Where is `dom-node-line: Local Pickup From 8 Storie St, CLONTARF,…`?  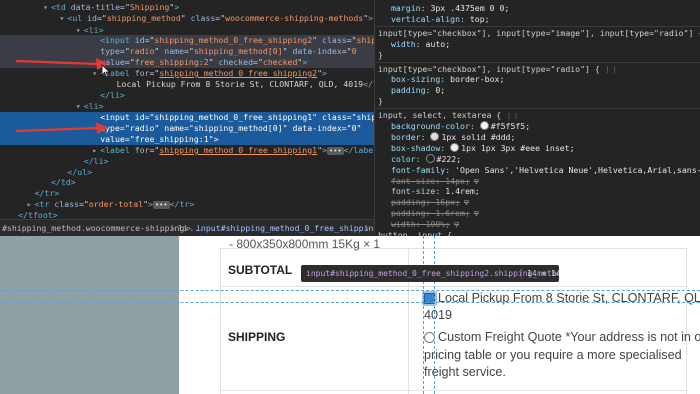 dom-node-line: Local Pickup From 8 Storie St, CLONTARF,… is located at coordinates (187, 84).